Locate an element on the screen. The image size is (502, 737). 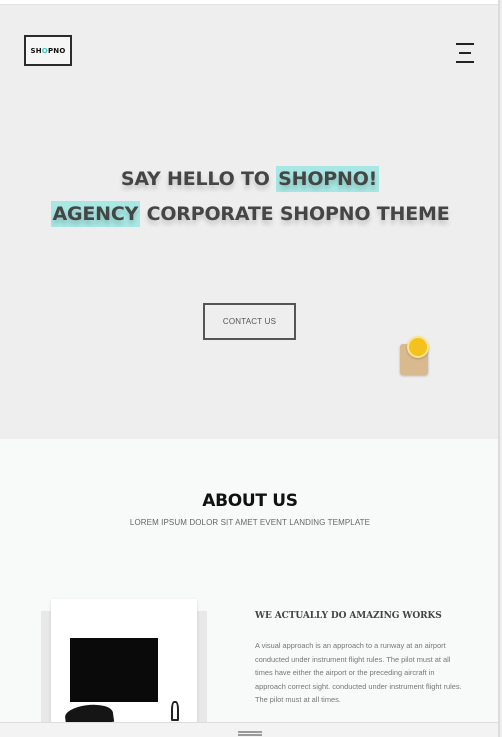
headline-text: CORPORATE SHOPNO THEME is located at coordinates (295, 214).